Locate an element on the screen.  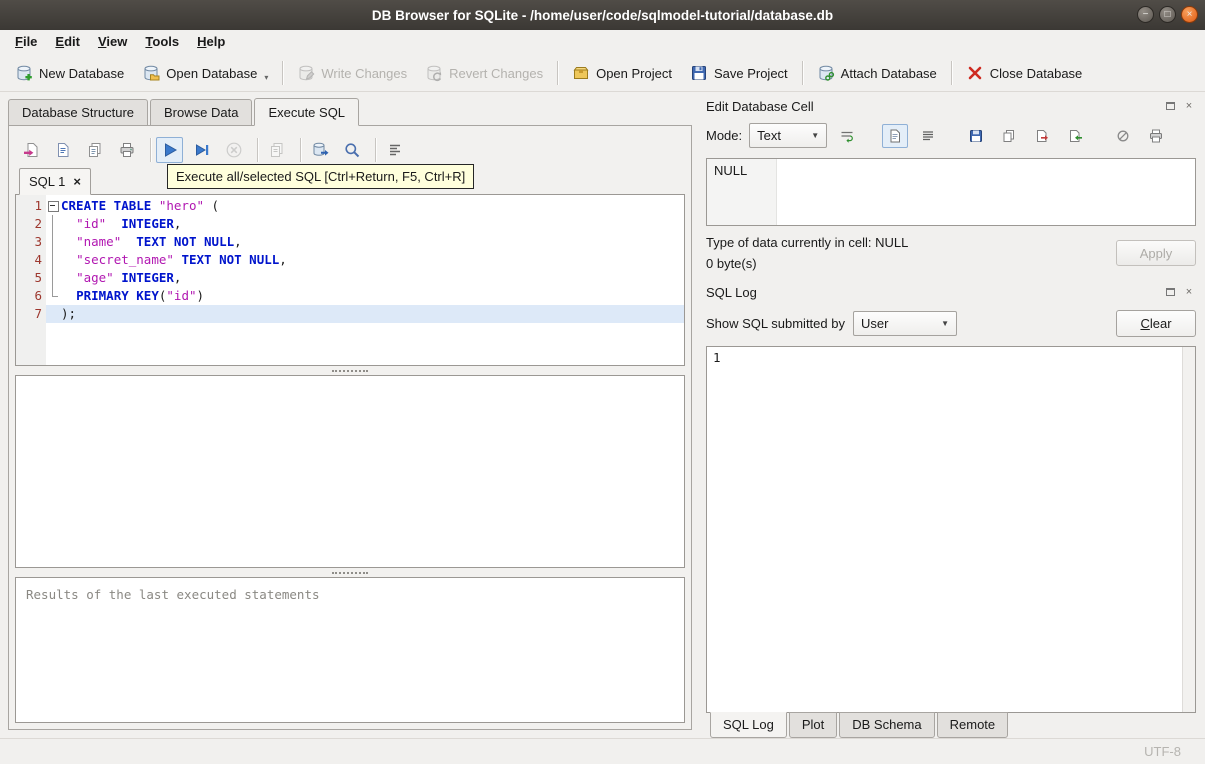
line-number-1: 1 is located at coordinates (38, 205).